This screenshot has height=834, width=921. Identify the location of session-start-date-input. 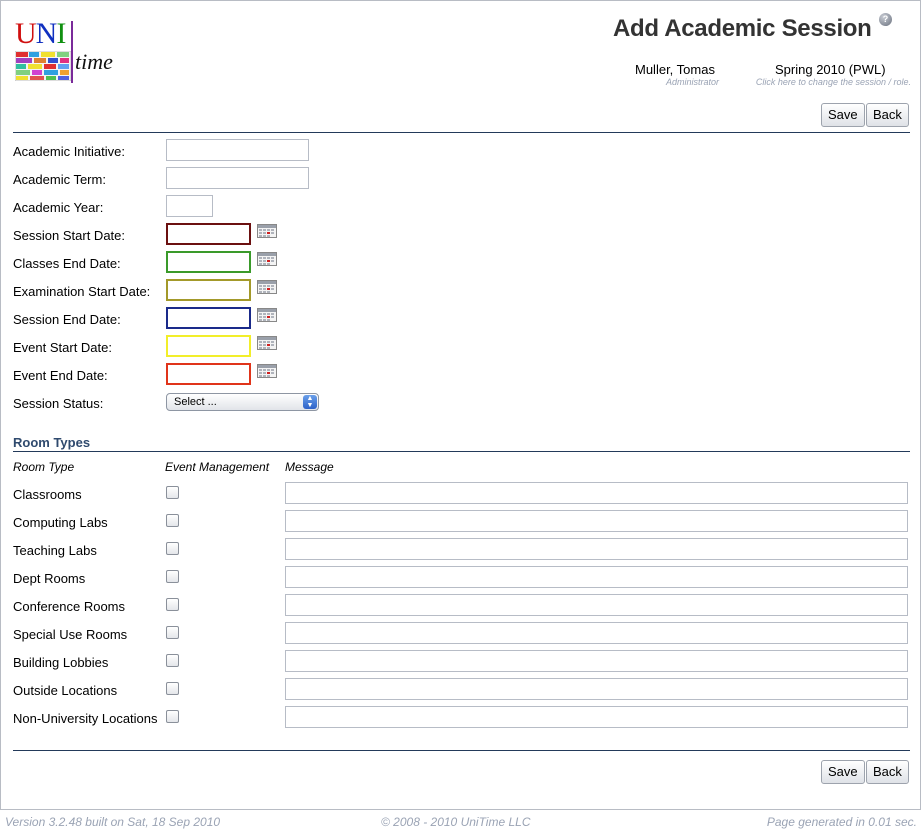
(208, 234).